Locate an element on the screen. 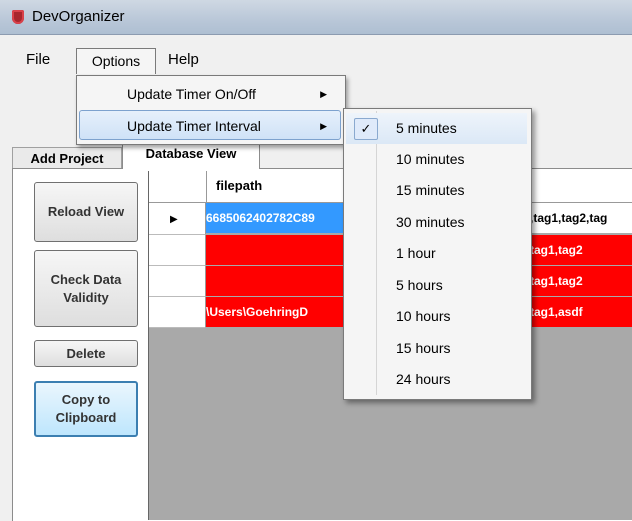  reload-view-button: Reload View is located at coordinates (86, 212).